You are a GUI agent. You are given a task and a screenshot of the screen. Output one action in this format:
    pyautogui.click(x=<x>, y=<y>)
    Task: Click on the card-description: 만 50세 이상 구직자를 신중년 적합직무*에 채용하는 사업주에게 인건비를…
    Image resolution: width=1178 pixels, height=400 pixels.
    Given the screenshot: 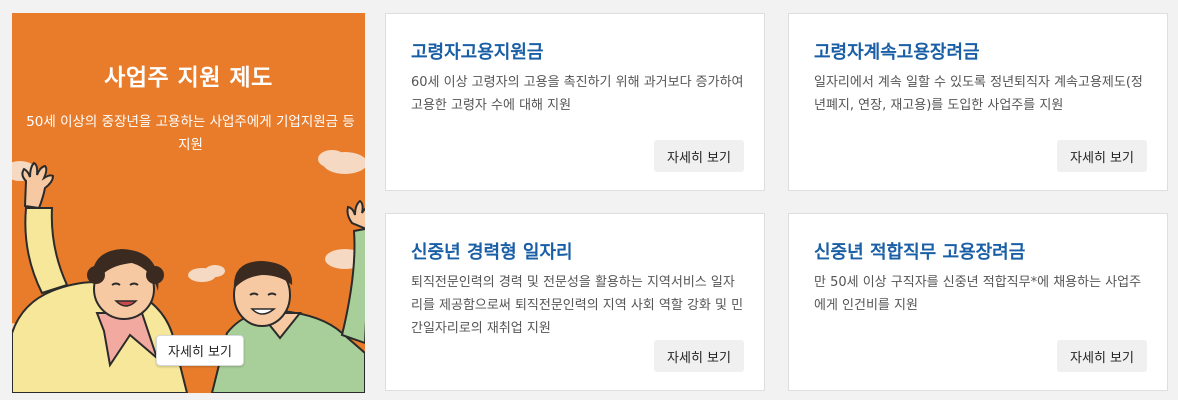 What is the action you would take?
    pyautogui.click(x=978, y=294)
    